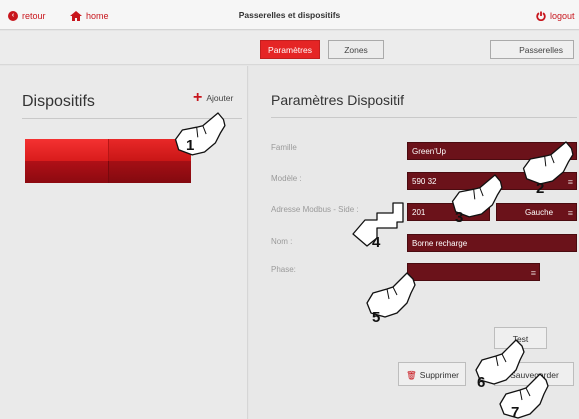 This screenshot has height=419, width=579. Describe the element at coordinates (356, 49) in the screenshot. I see `tab-zones: Zones` at that location.